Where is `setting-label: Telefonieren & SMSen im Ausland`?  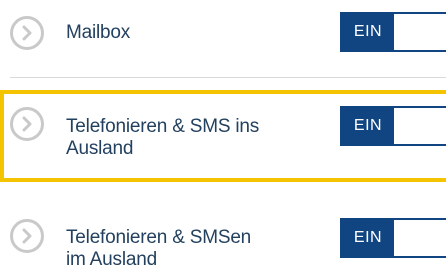 setting-label: Telefonieren & SMSen im Ausland is located at coordinates (158, 248).